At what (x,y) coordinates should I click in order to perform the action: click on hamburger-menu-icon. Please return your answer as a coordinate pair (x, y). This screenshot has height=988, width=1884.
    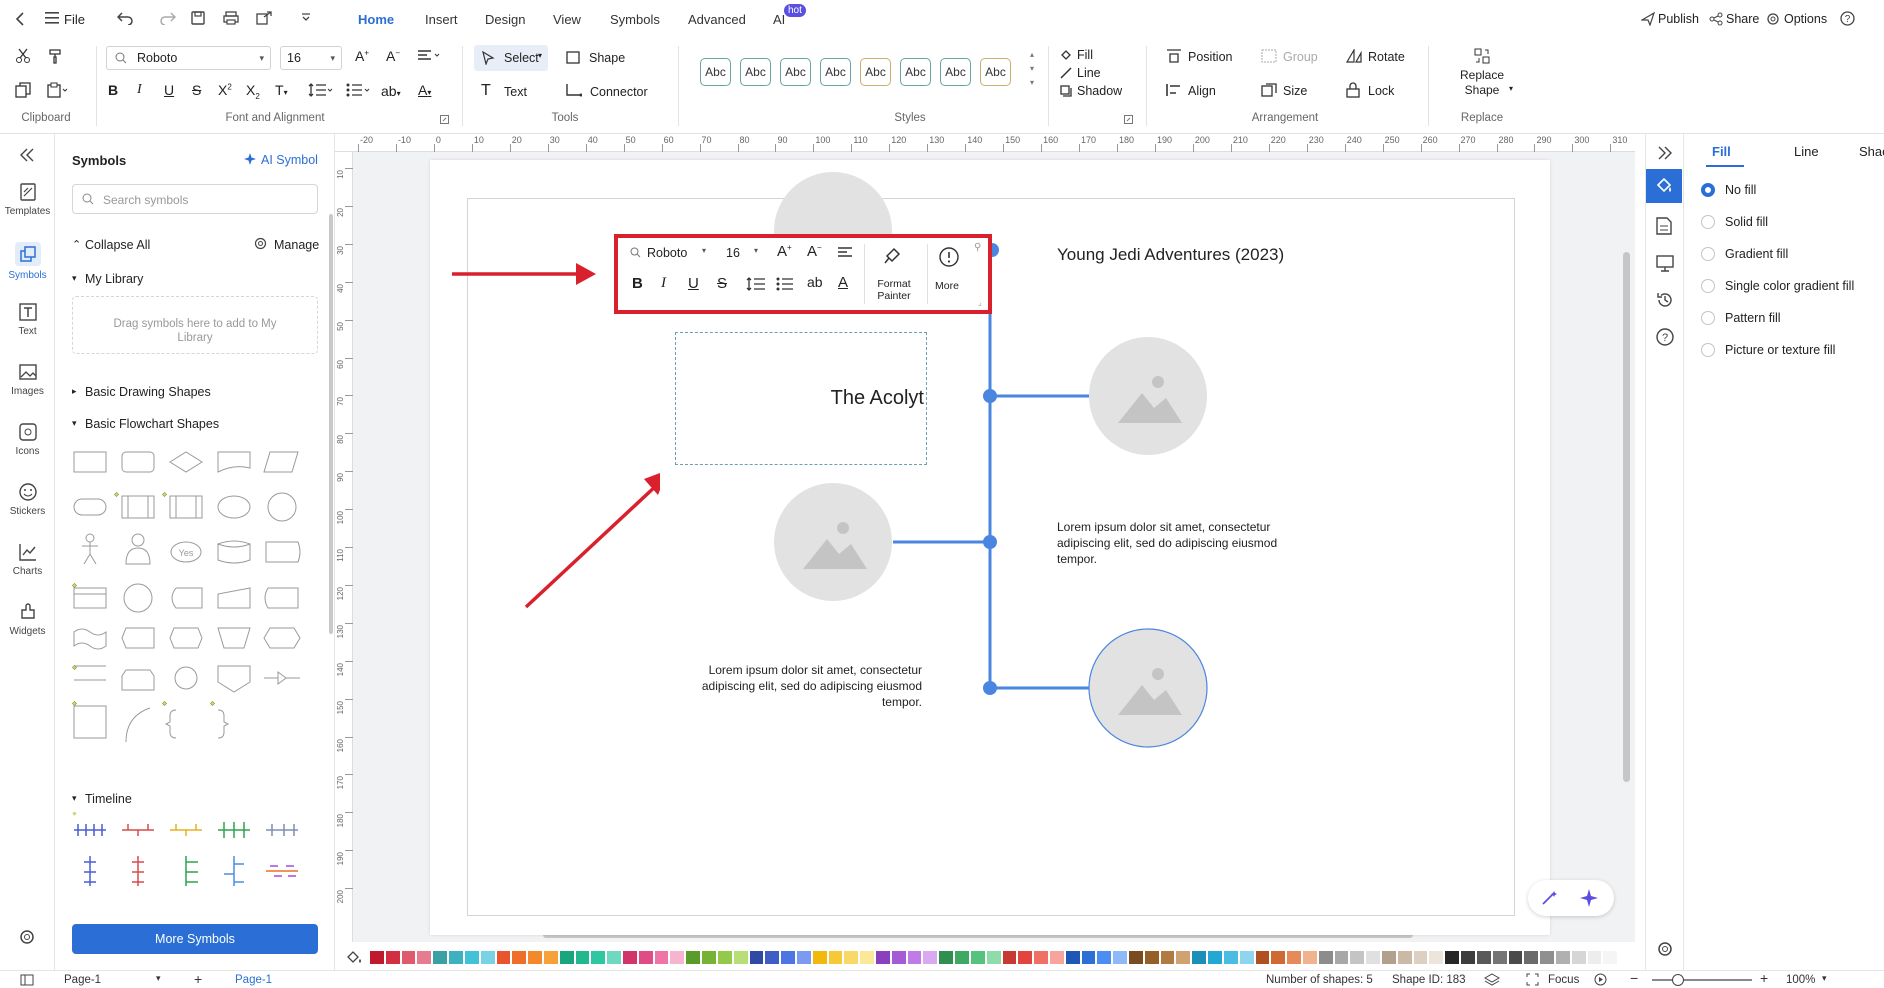
    Looking at the image, I should click on (52, 18).